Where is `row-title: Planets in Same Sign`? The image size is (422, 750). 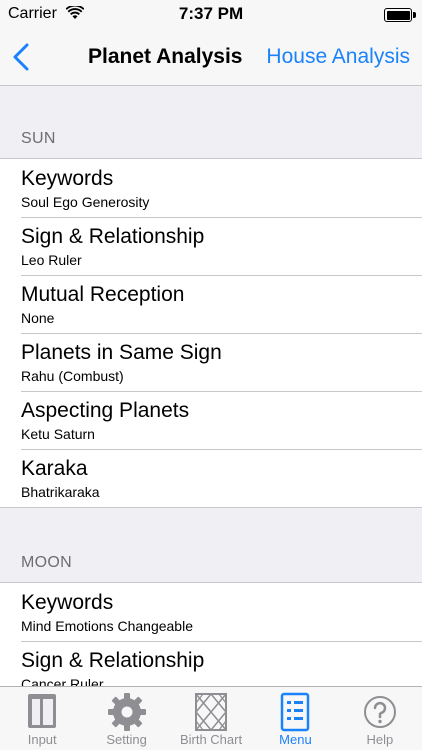 row-title: Planets in Same Sign is located at coordinates (121, 352).